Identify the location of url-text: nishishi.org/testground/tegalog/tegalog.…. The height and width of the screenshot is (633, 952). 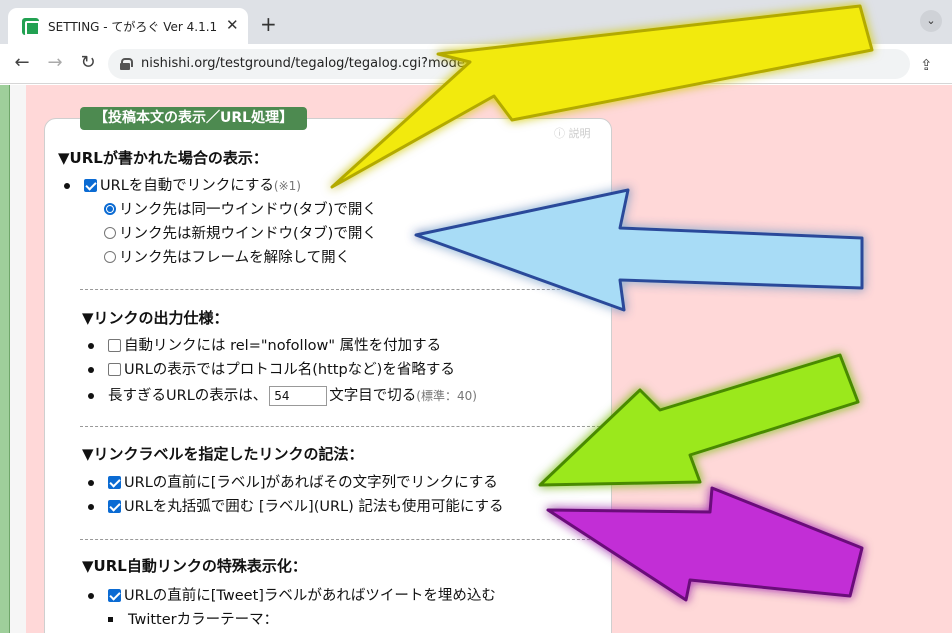
(406, 63).